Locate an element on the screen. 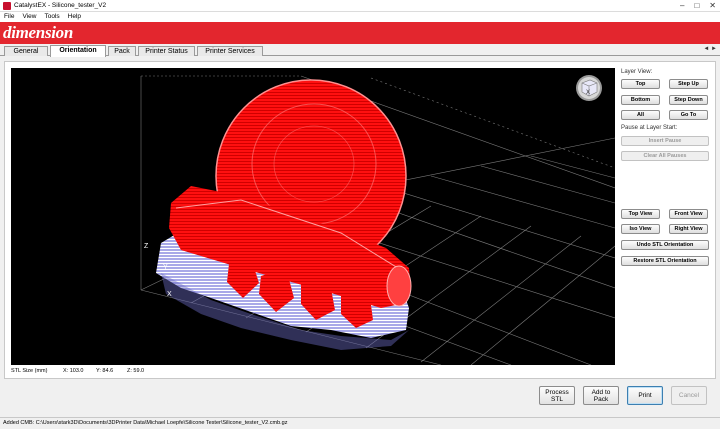 Image resolution: width=720 pixels, height=429 pixels. brand-banner: dimension is located at coordinates (360, 33).